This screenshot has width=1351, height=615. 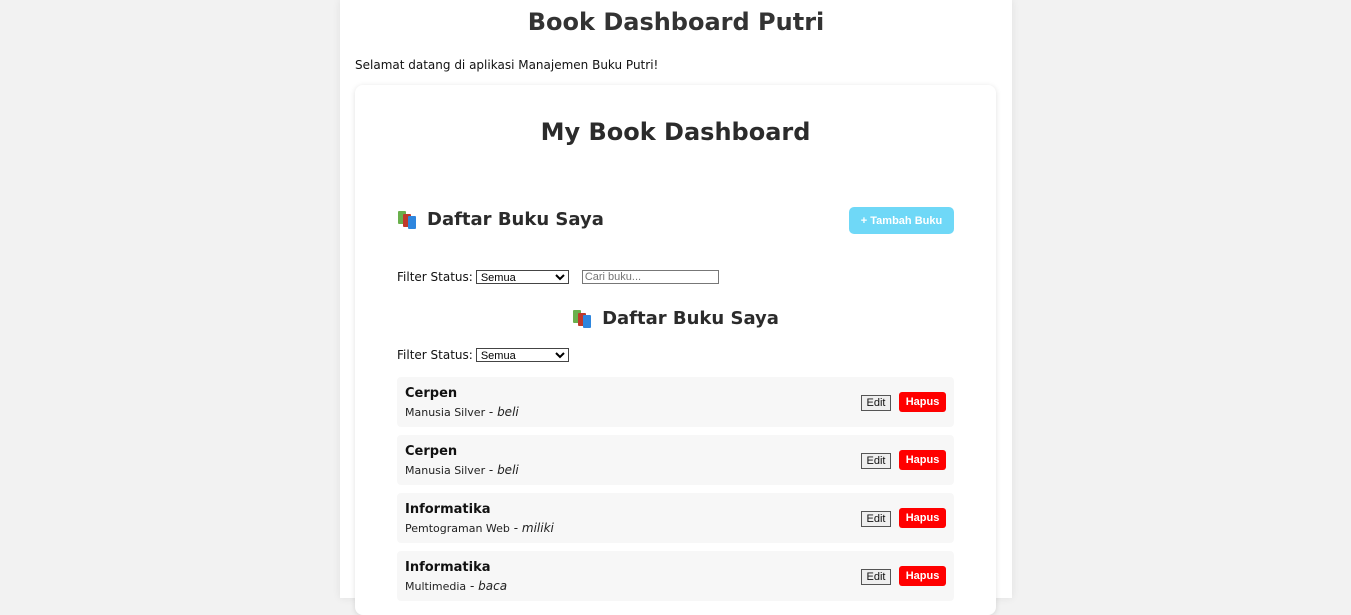 What do you see at coordinates (675, 576) in the screenshot?
I see `list-item: Informatika Multimedia - baca Edit Hapus` at bounding box center [675, 576].